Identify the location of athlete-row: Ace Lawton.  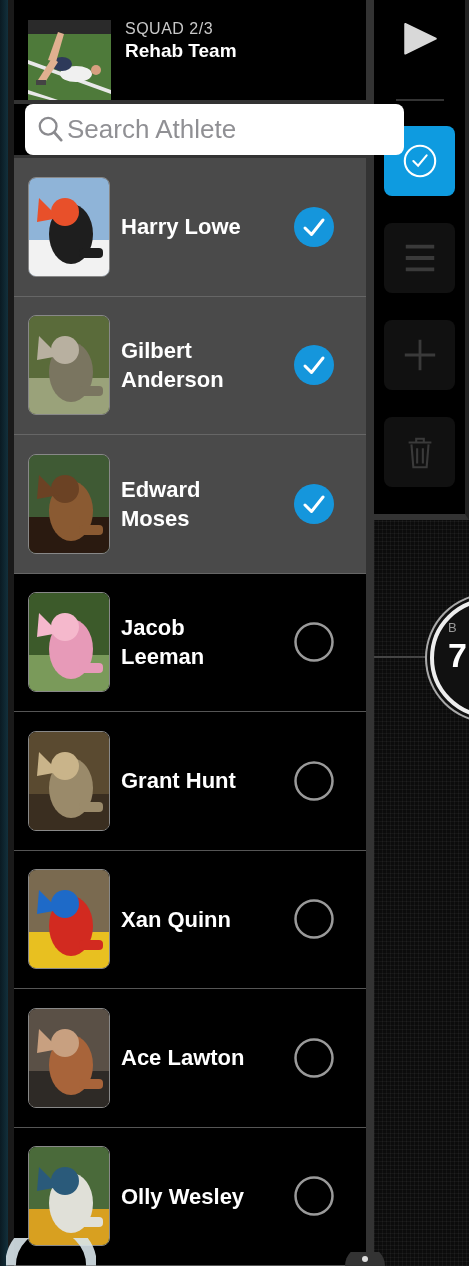
(190, 1058).